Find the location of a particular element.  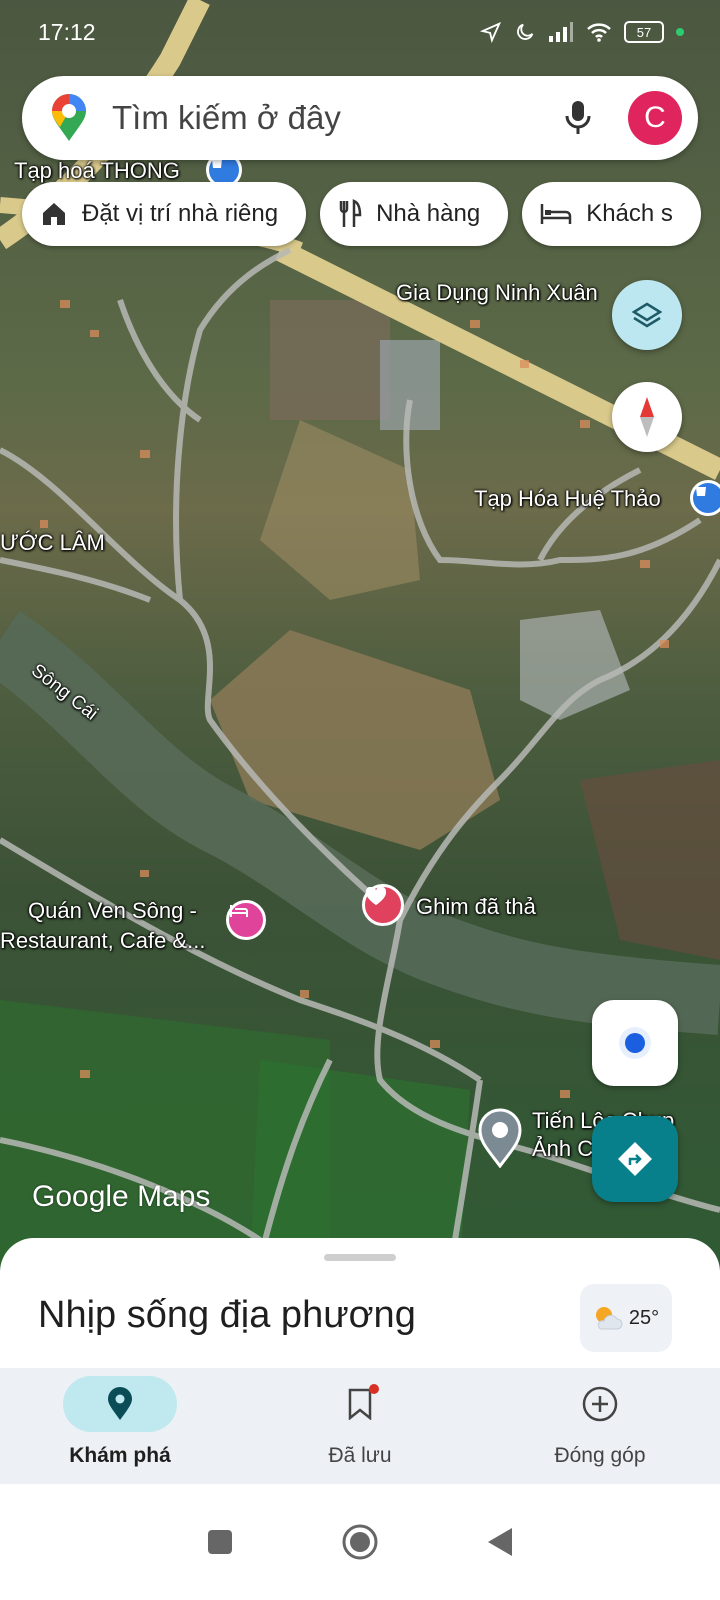

privacy-indicator-dot is located at coordinates (680, 32).